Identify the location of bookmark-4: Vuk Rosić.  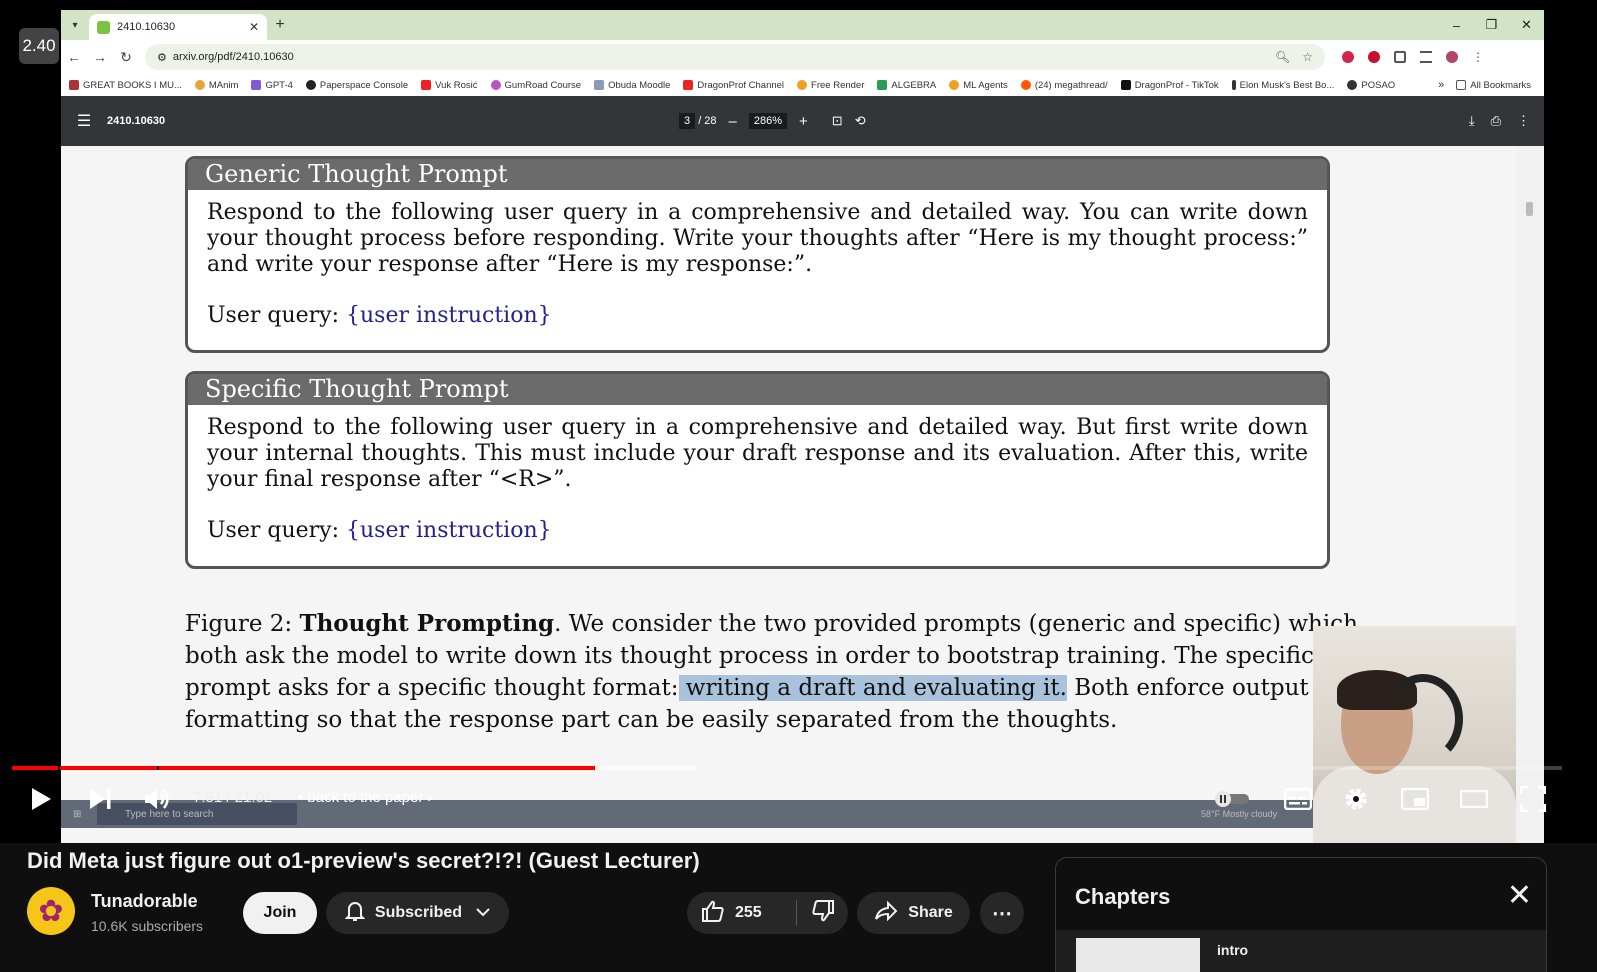
(449, 85).